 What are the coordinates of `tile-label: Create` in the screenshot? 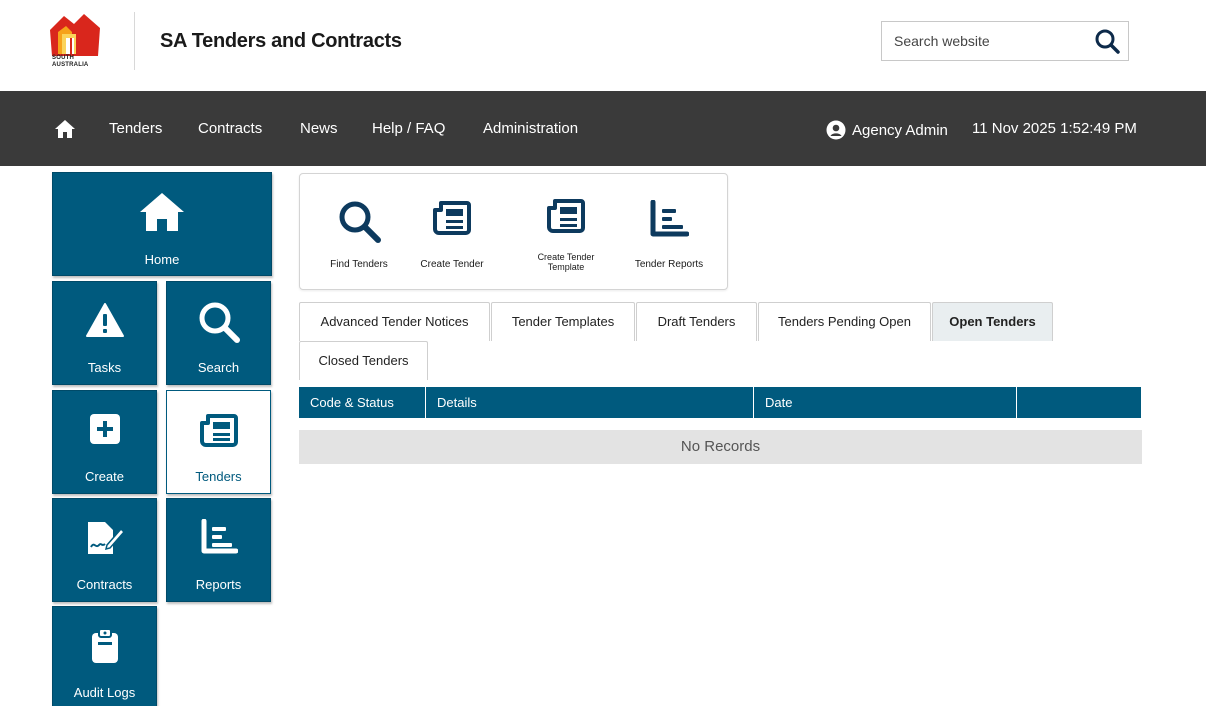 It's located at (104, 476).